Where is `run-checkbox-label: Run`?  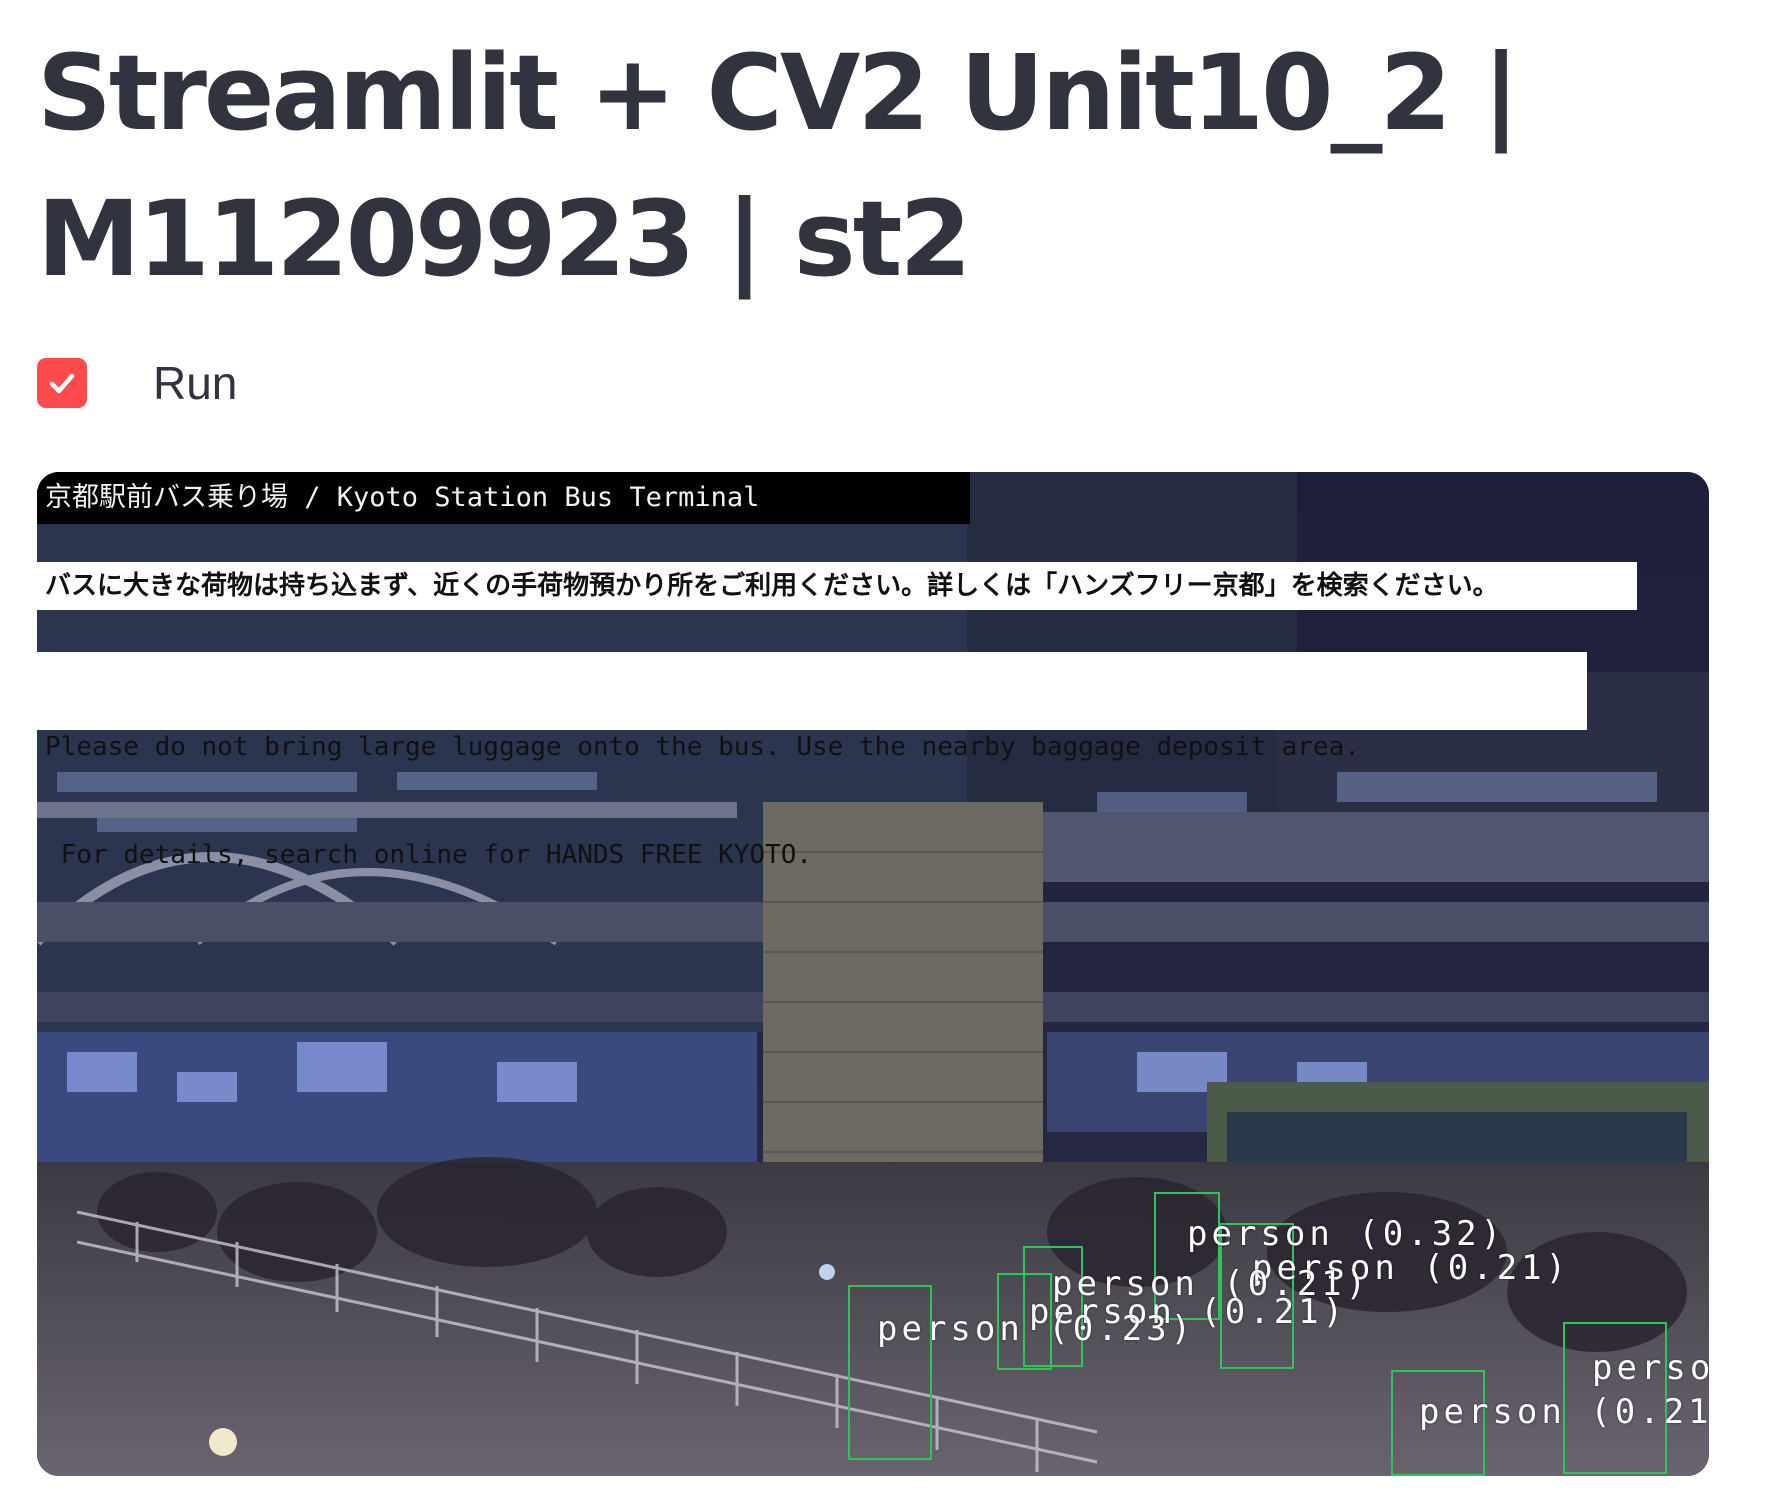
run-checkbox-label: Run is located at coordinates (195, 383).